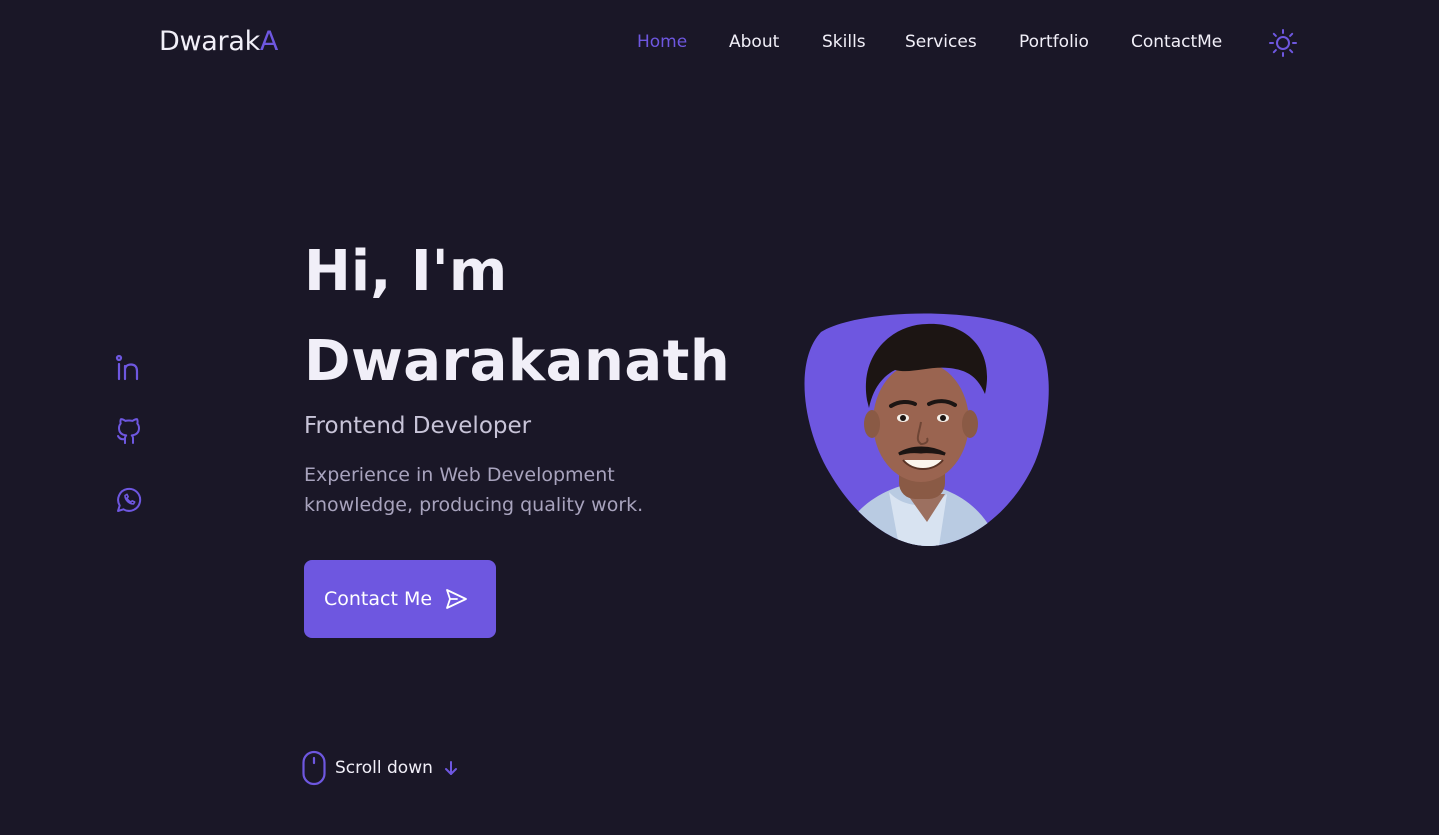 The width and height of the screenshot is (1439, 835). I want to click on scroll-down-label: Scroll down, so click(384, 768).